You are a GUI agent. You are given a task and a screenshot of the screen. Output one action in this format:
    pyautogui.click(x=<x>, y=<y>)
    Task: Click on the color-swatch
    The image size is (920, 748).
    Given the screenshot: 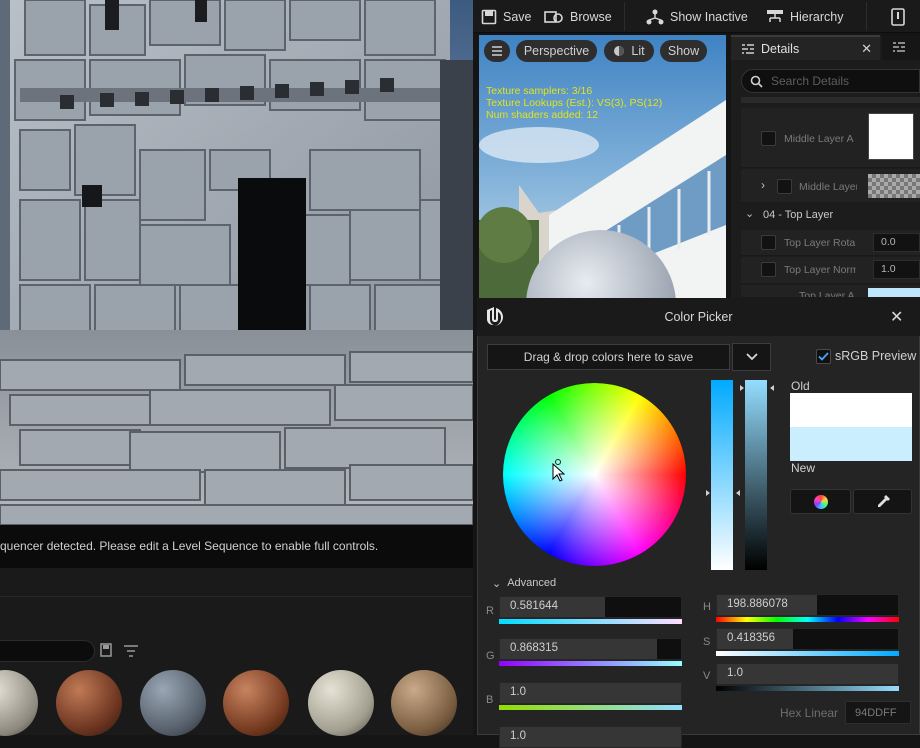 What is the action you would take?
    pyautogui.click(x=894, y=292)
    